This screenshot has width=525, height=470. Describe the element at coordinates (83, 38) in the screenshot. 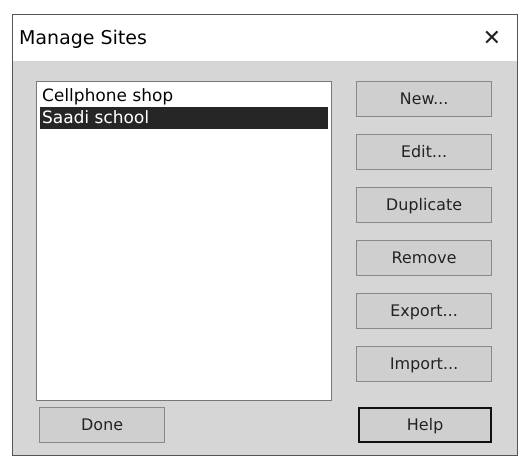

I see `window-title: Manage Sites` at that location.